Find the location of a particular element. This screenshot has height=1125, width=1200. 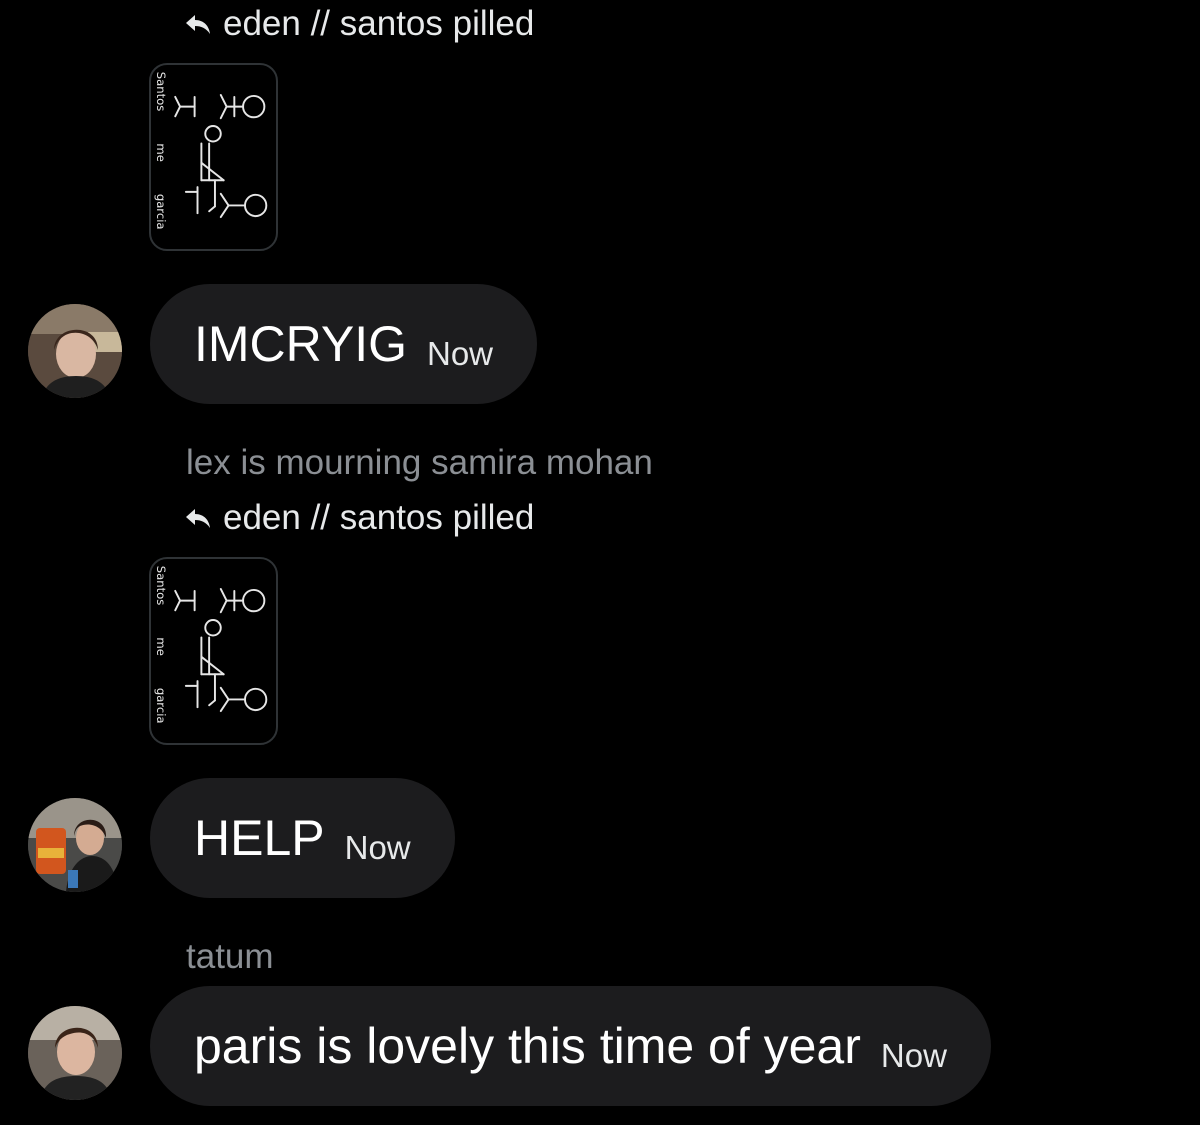

message-bubble: paris is lovely this time of year Now is located at coordinates (570, 1046).